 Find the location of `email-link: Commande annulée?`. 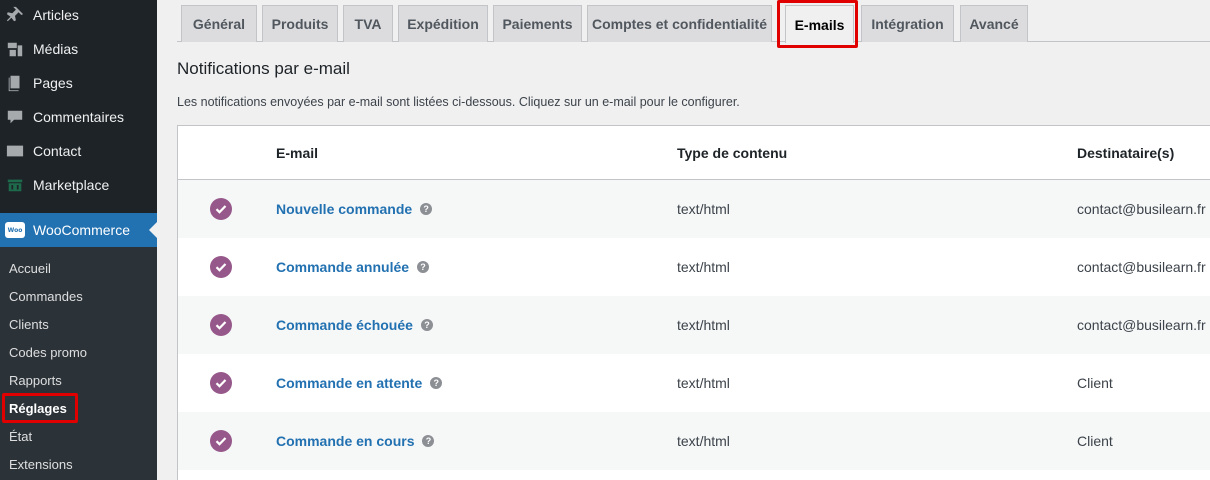

email-link: Commande annulée? is located at coordinates (353, 267).